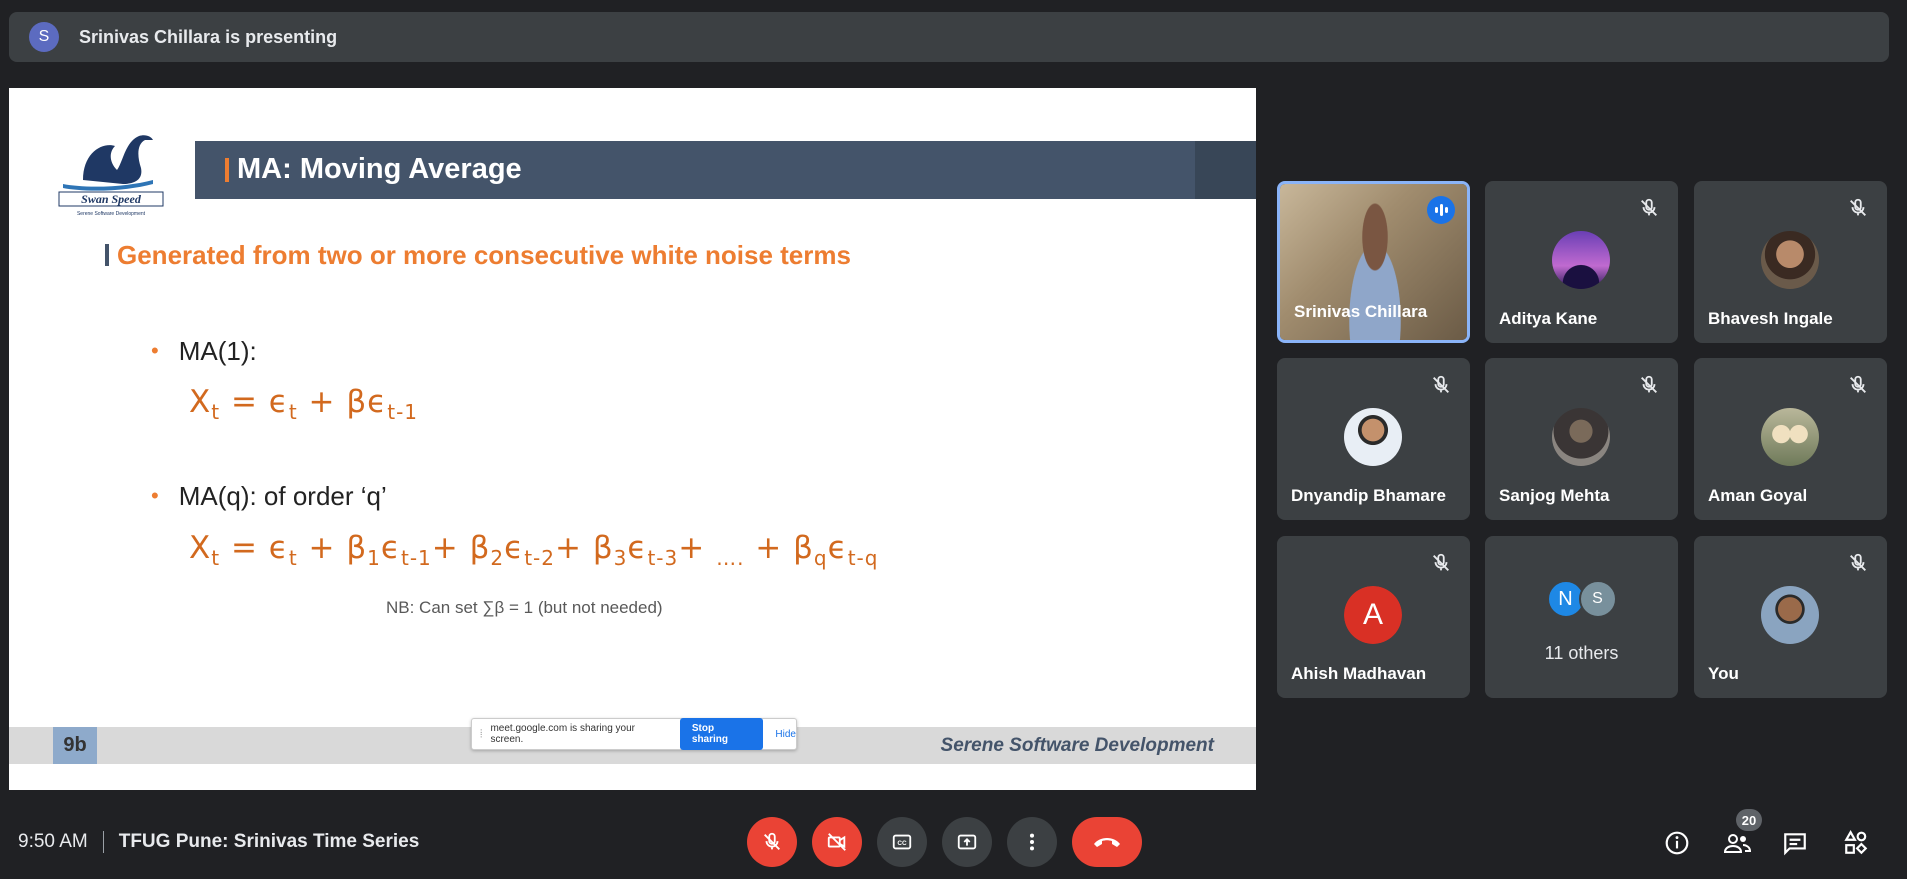 Image resolution: width=1907 pixels, height=879 pixels. I want to click on more-vert-icon, so click(1032, 842).